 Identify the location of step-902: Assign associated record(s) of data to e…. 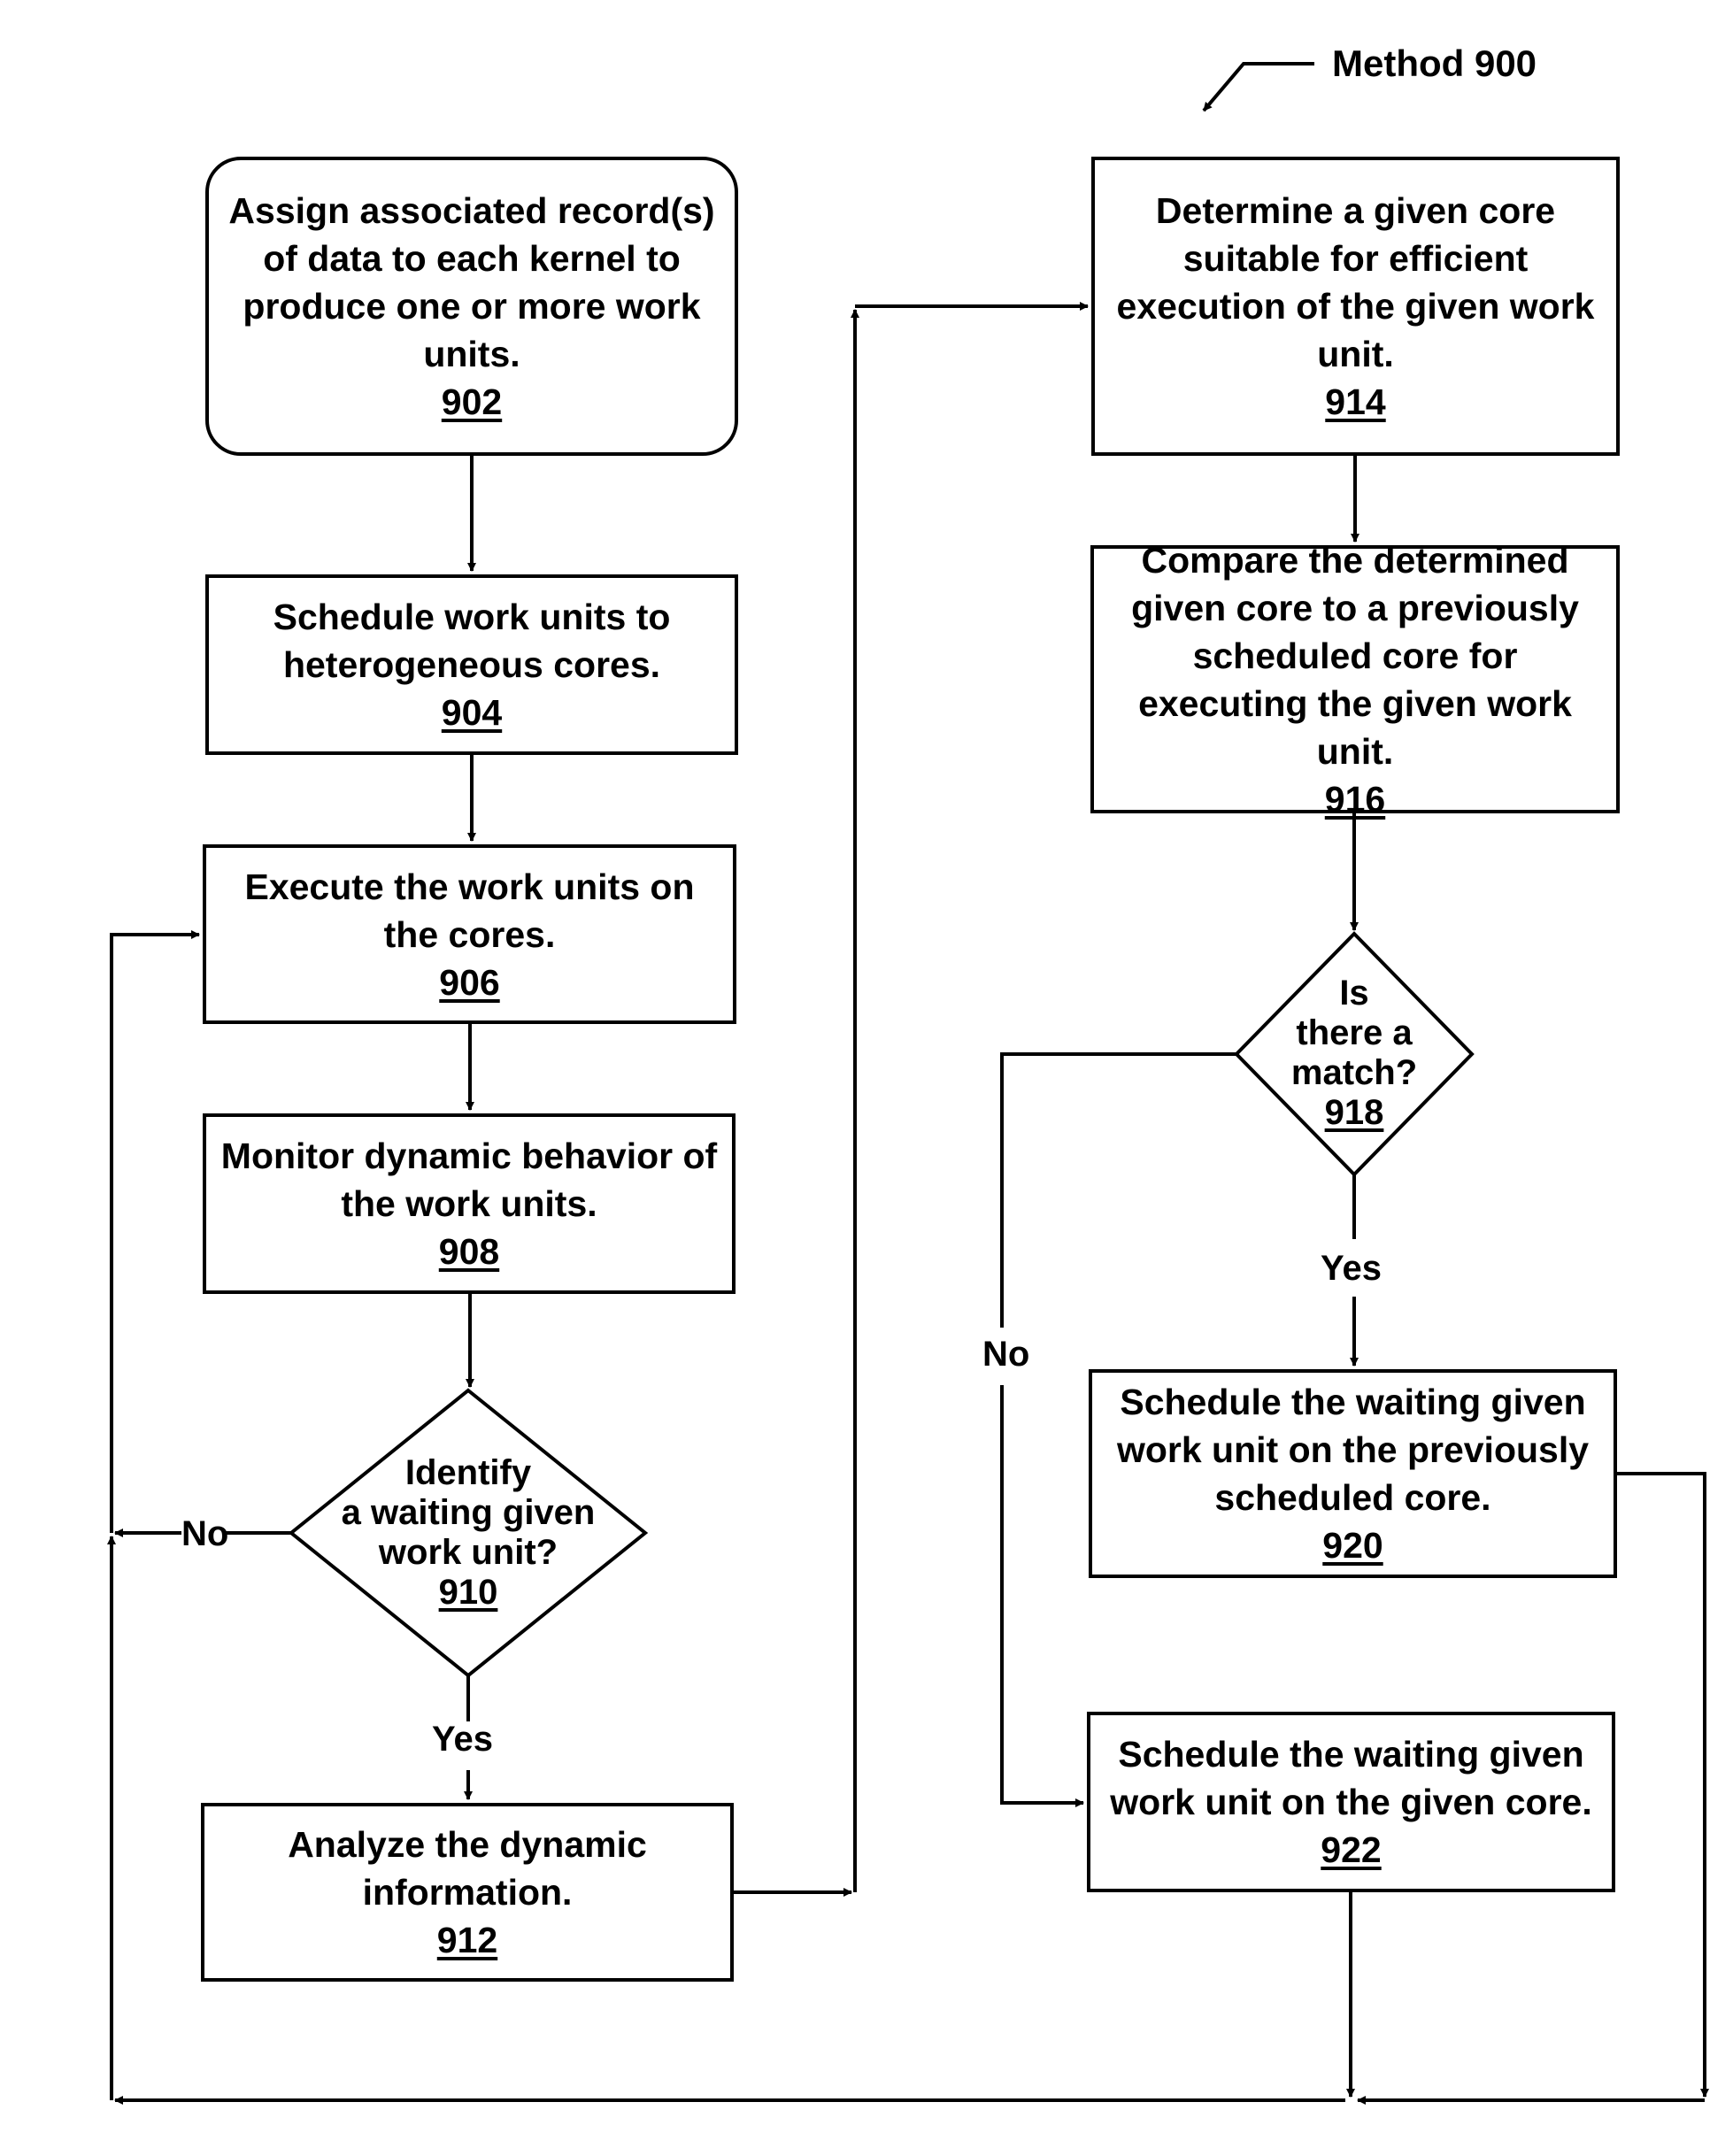
(471, 307).